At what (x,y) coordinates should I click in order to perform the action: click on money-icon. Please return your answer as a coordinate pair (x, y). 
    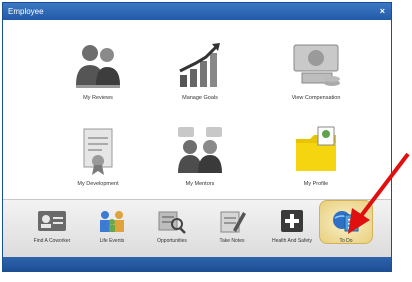
    Looking at the image, I should click on (316, 65).